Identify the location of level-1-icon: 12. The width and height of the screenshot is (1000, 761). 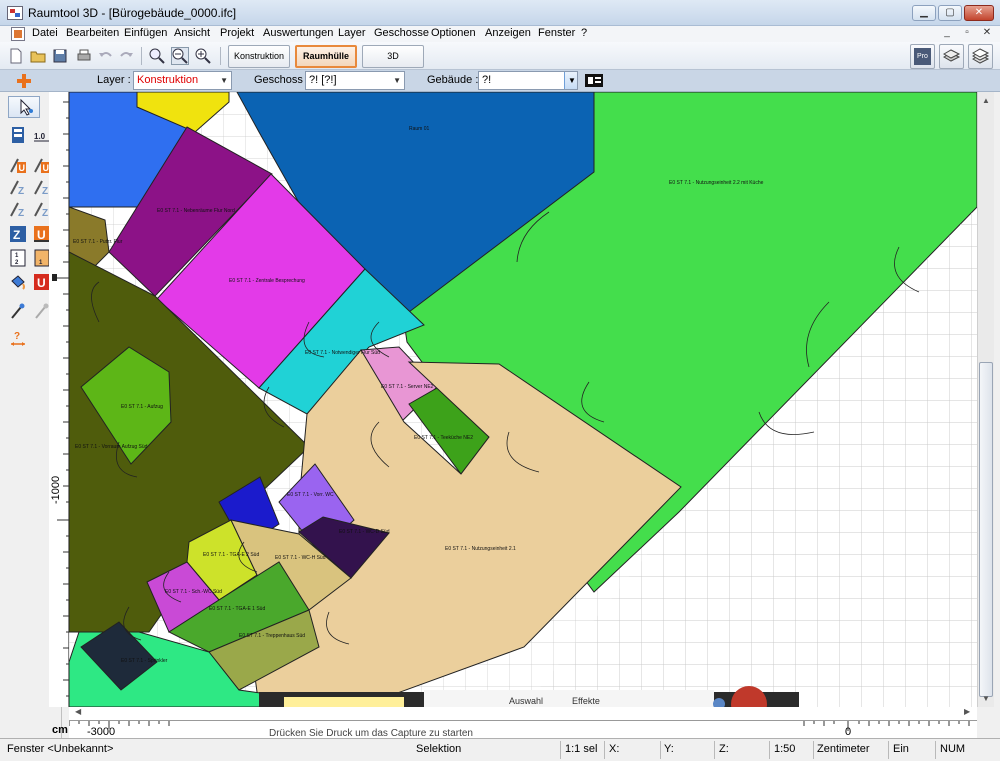
(18, 258).